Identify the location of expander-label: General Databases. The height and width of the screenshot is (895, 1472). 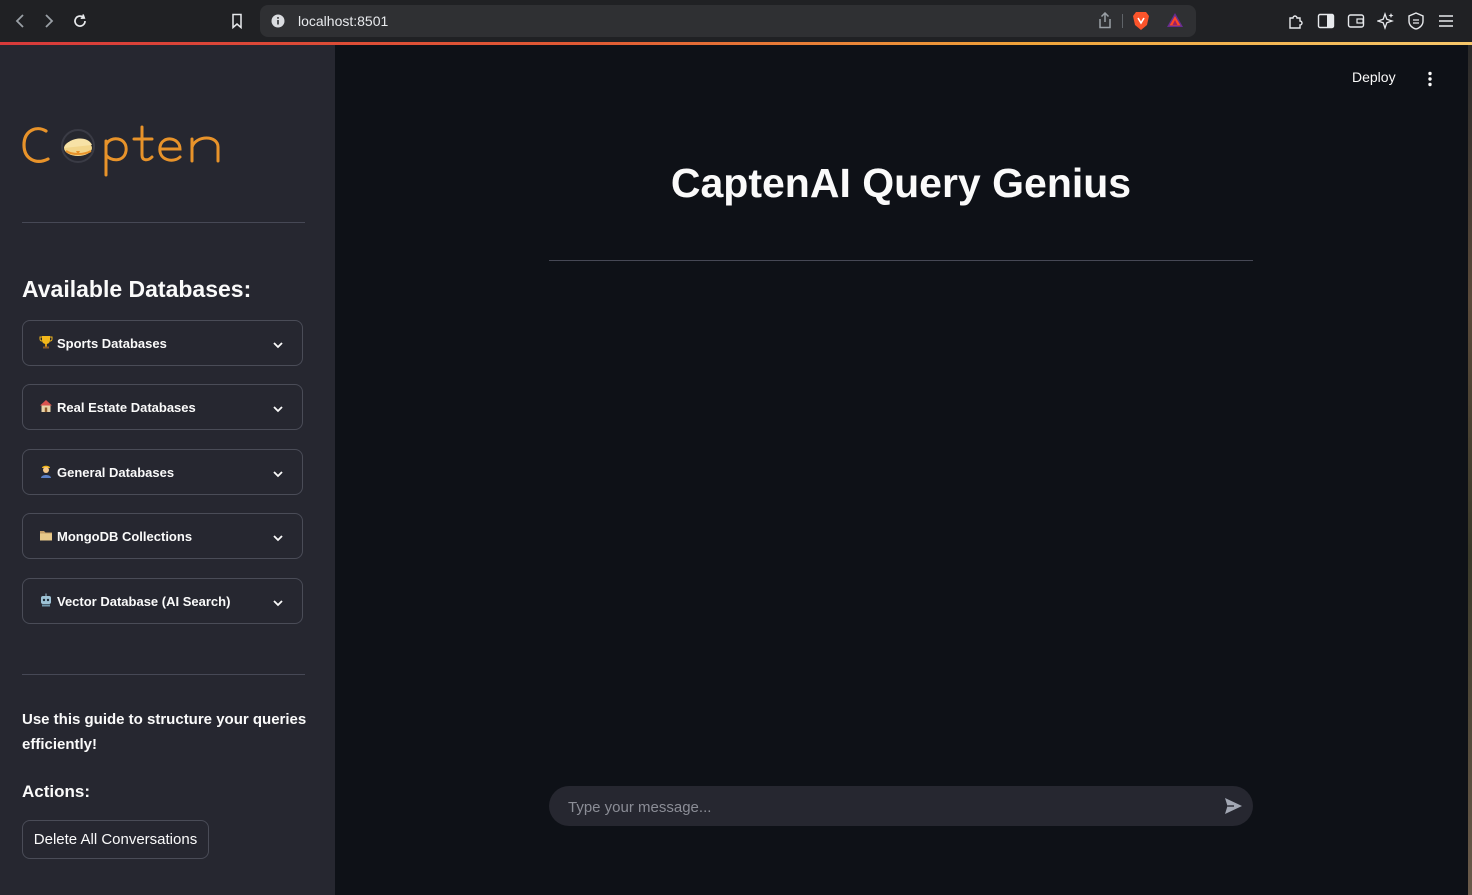
(116, 472).